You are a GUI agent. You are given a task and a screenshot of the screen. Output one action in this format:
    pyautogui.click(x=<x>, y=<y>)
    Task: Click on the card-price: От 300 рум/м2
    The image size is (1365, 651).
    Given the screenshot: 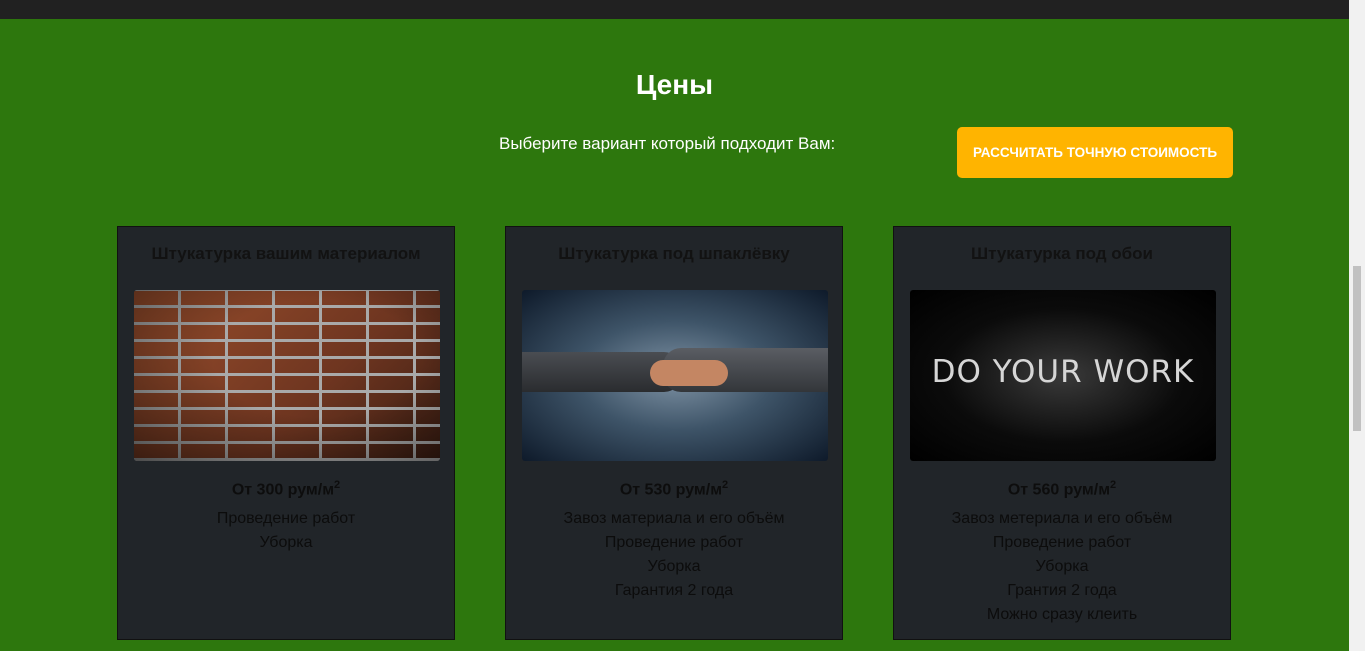 What is the action you would take?
    pyautogui.click(x=286, y=489)
    